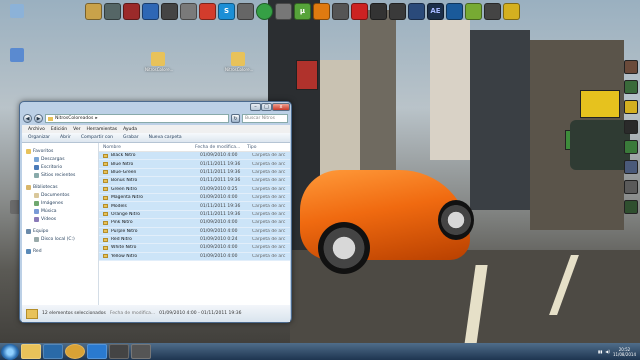 This screenshot has height=360, width=640. Describe the element at coordinates (65, 137) in the screenshot. I see `open-button: Abrir` at that location.